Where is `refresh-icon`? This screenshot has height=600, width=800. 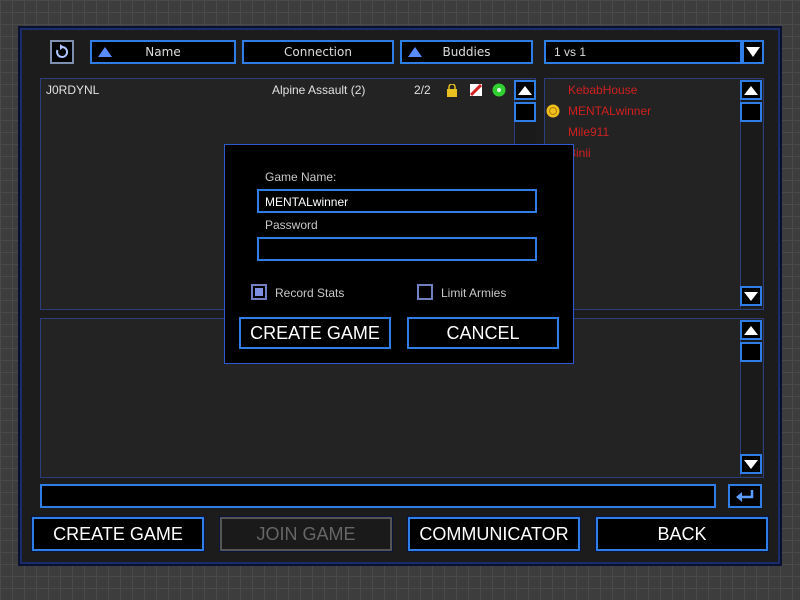
refresh-icon is located at coordinates (62, 51).